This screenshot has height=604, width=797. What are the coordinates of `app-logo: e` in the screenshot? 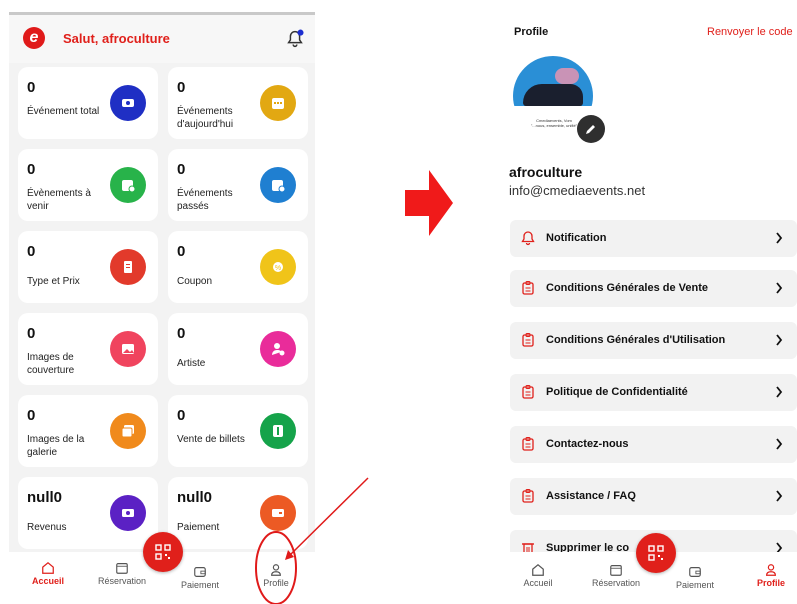 It's located at (34, 38).